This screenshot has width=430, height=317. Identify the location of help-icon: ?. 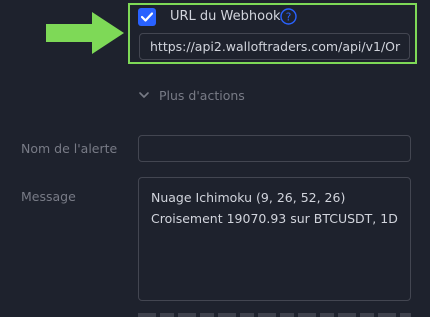
(288, 16).